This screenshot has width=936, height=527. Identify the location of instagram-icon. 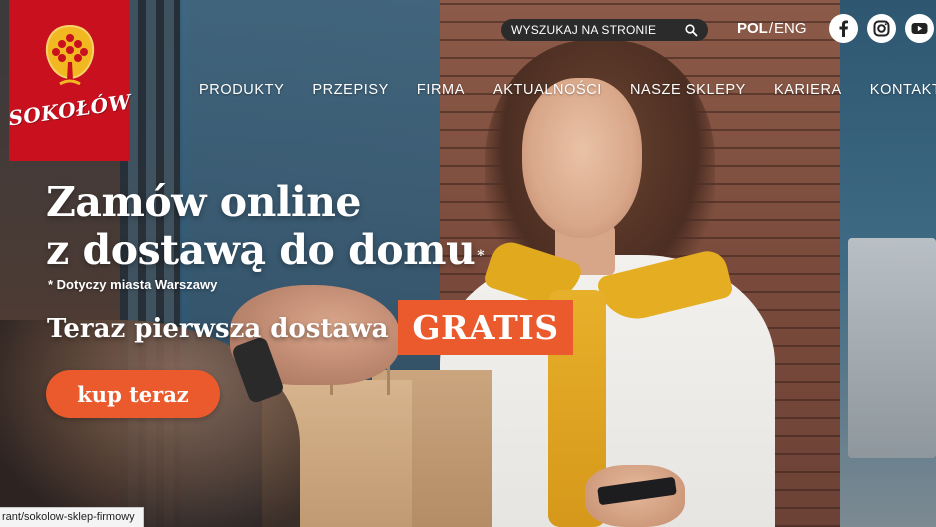
(881, 28).